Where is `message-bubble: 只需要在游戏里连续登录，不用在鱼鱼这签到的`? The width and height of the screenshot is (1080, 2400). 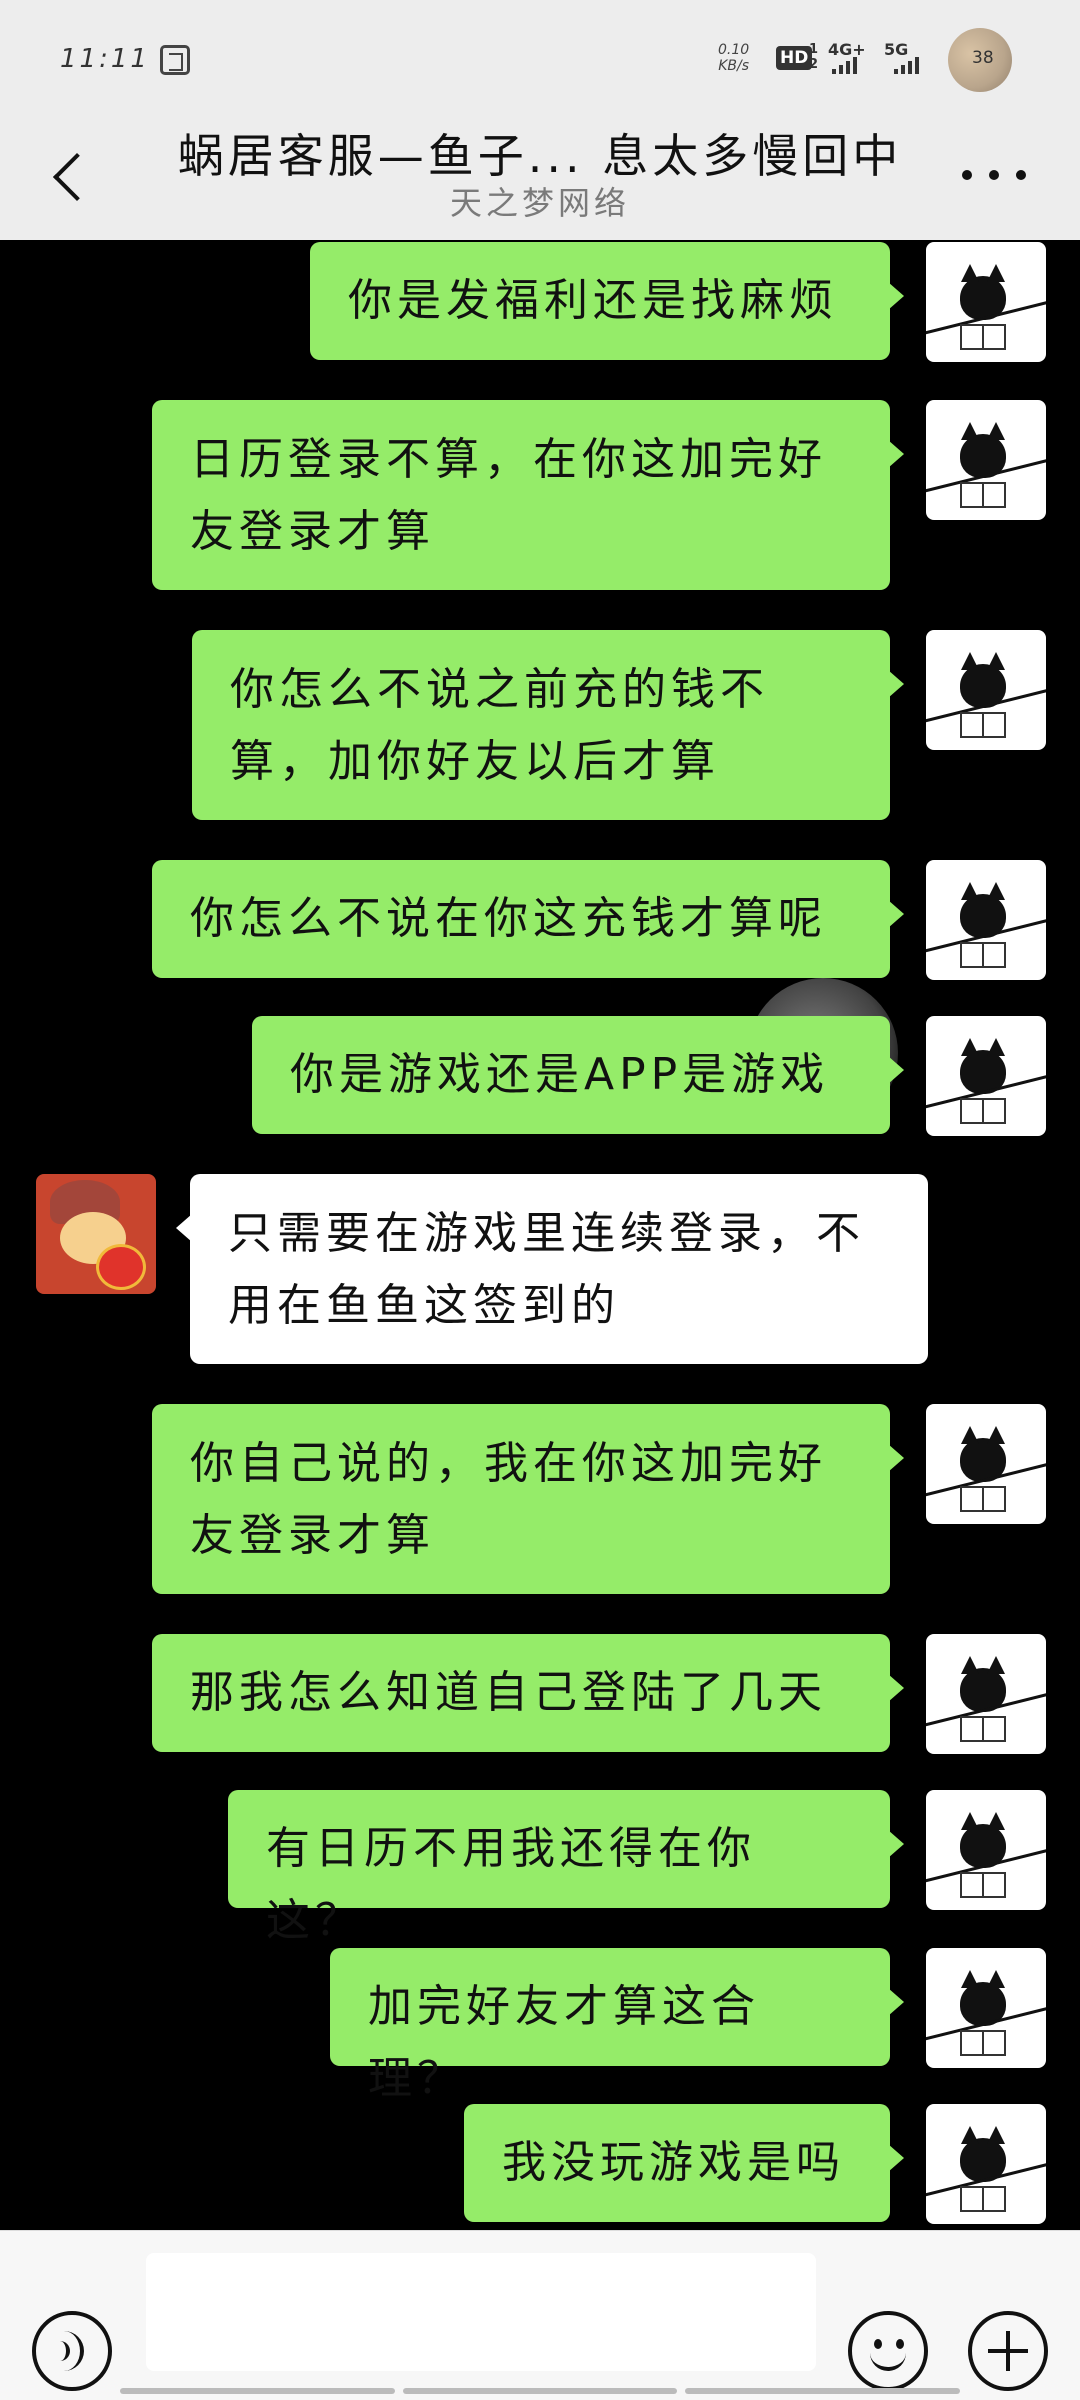 message-bubble: 只需要在游戏里连续登录，不用在鱼鱼这签到的 is located at coordinates (552, 1269).